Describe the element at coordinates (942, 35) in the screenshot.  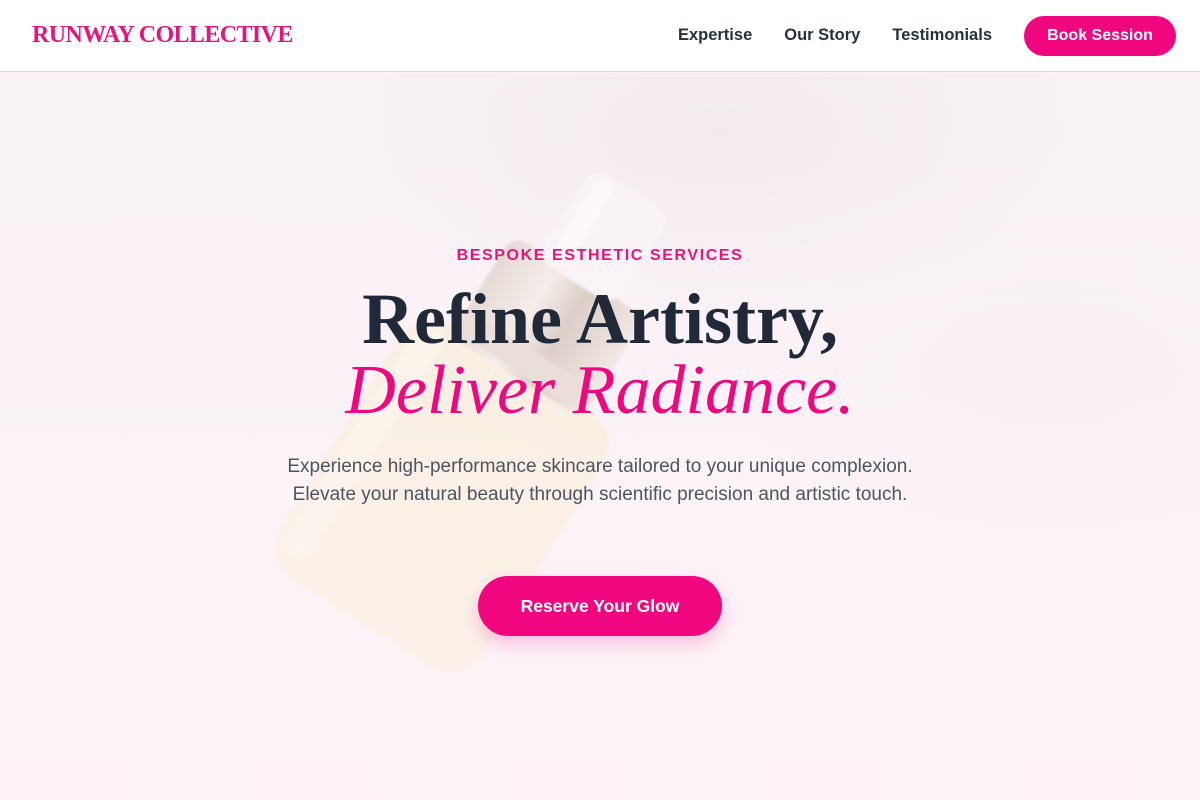
I see `nav-link-testimonials: Testimonials` at that location.